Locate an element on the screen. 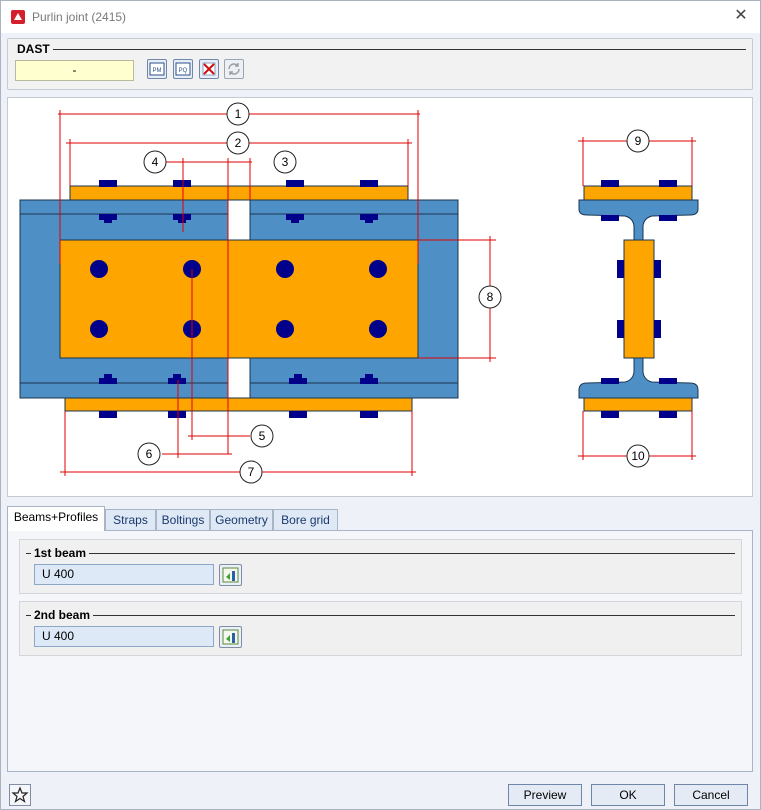 This screenshot has width=761, height=810. dim-label-9: 9 is located at coordinates (638, 141).